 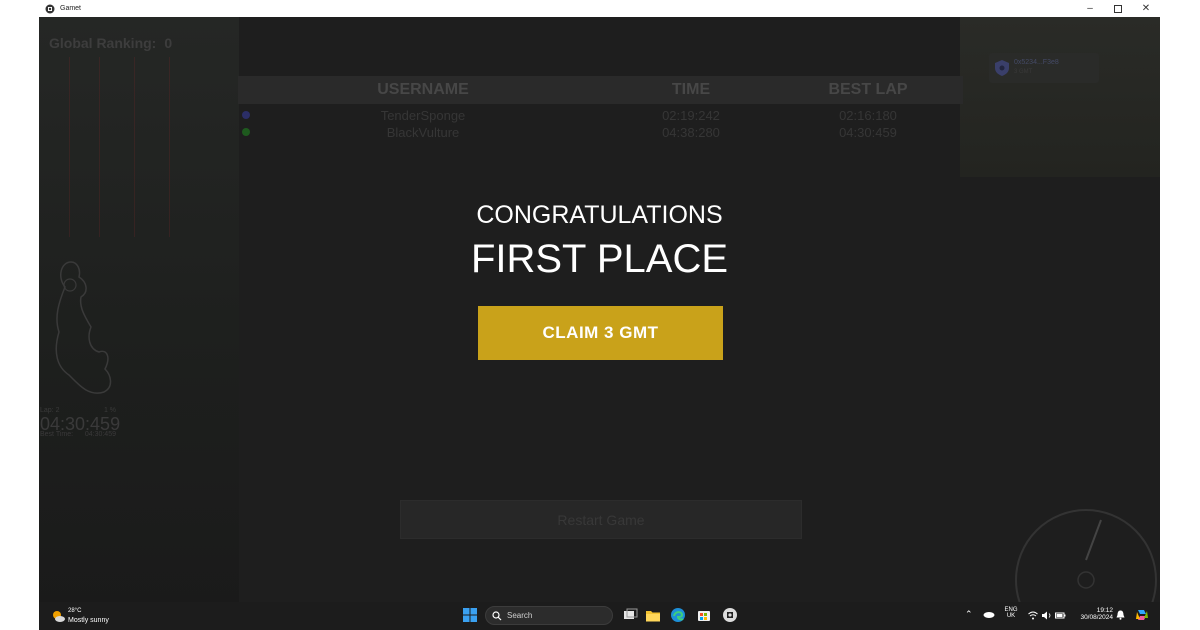 I want to click on notification-bell-icon, so click(x=1120, y=615).